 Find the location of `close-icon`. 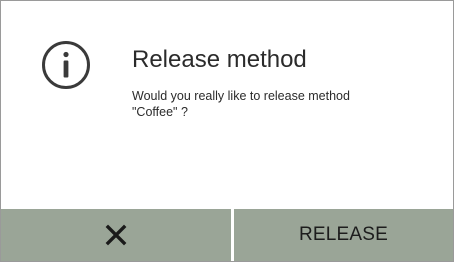

close-icon is located at coordinates (116, 235).